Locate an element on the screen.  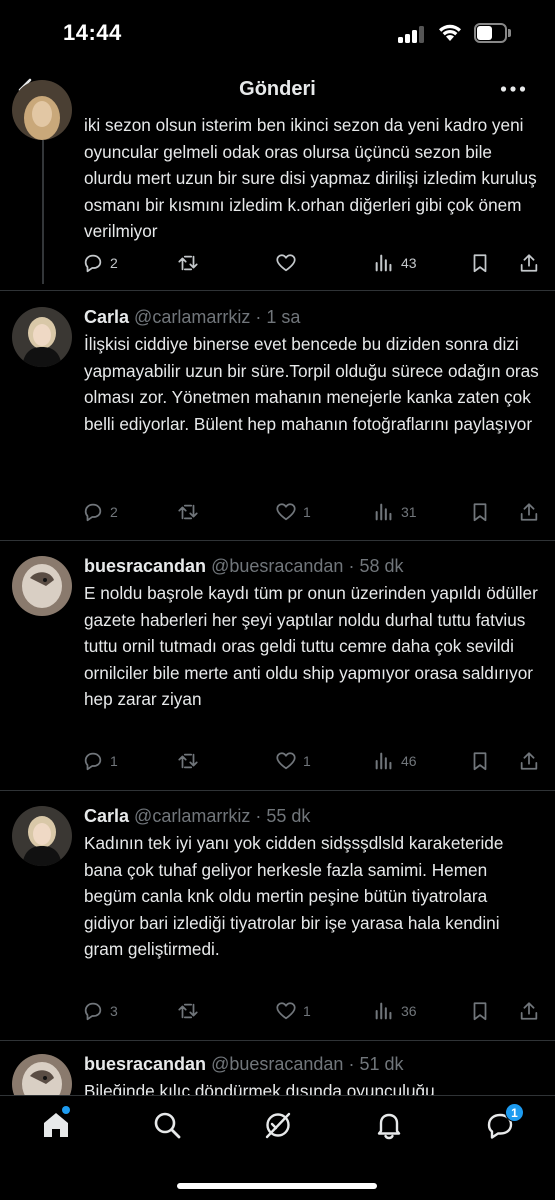
messages-badge: 1 is located at coordinates (514, 1112).